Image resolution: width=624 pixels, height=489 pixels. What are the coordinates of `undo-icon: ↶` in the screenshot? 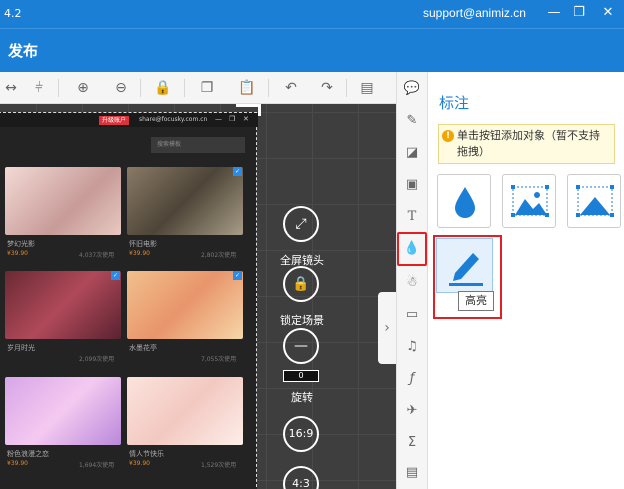 It's located at (291, 88).